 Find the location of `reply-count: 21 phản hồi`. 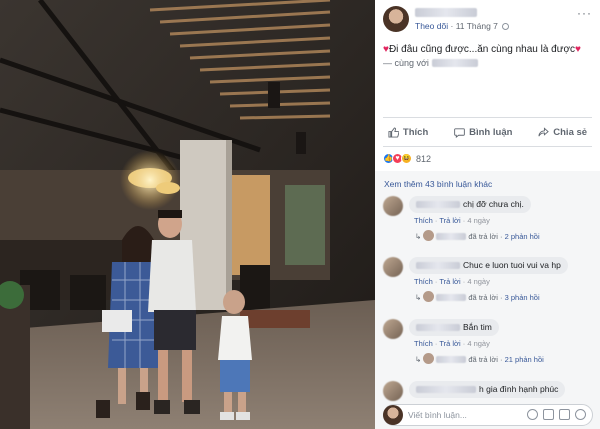

reply-count: 21 phản hồi is located at coordinates (524, 359).